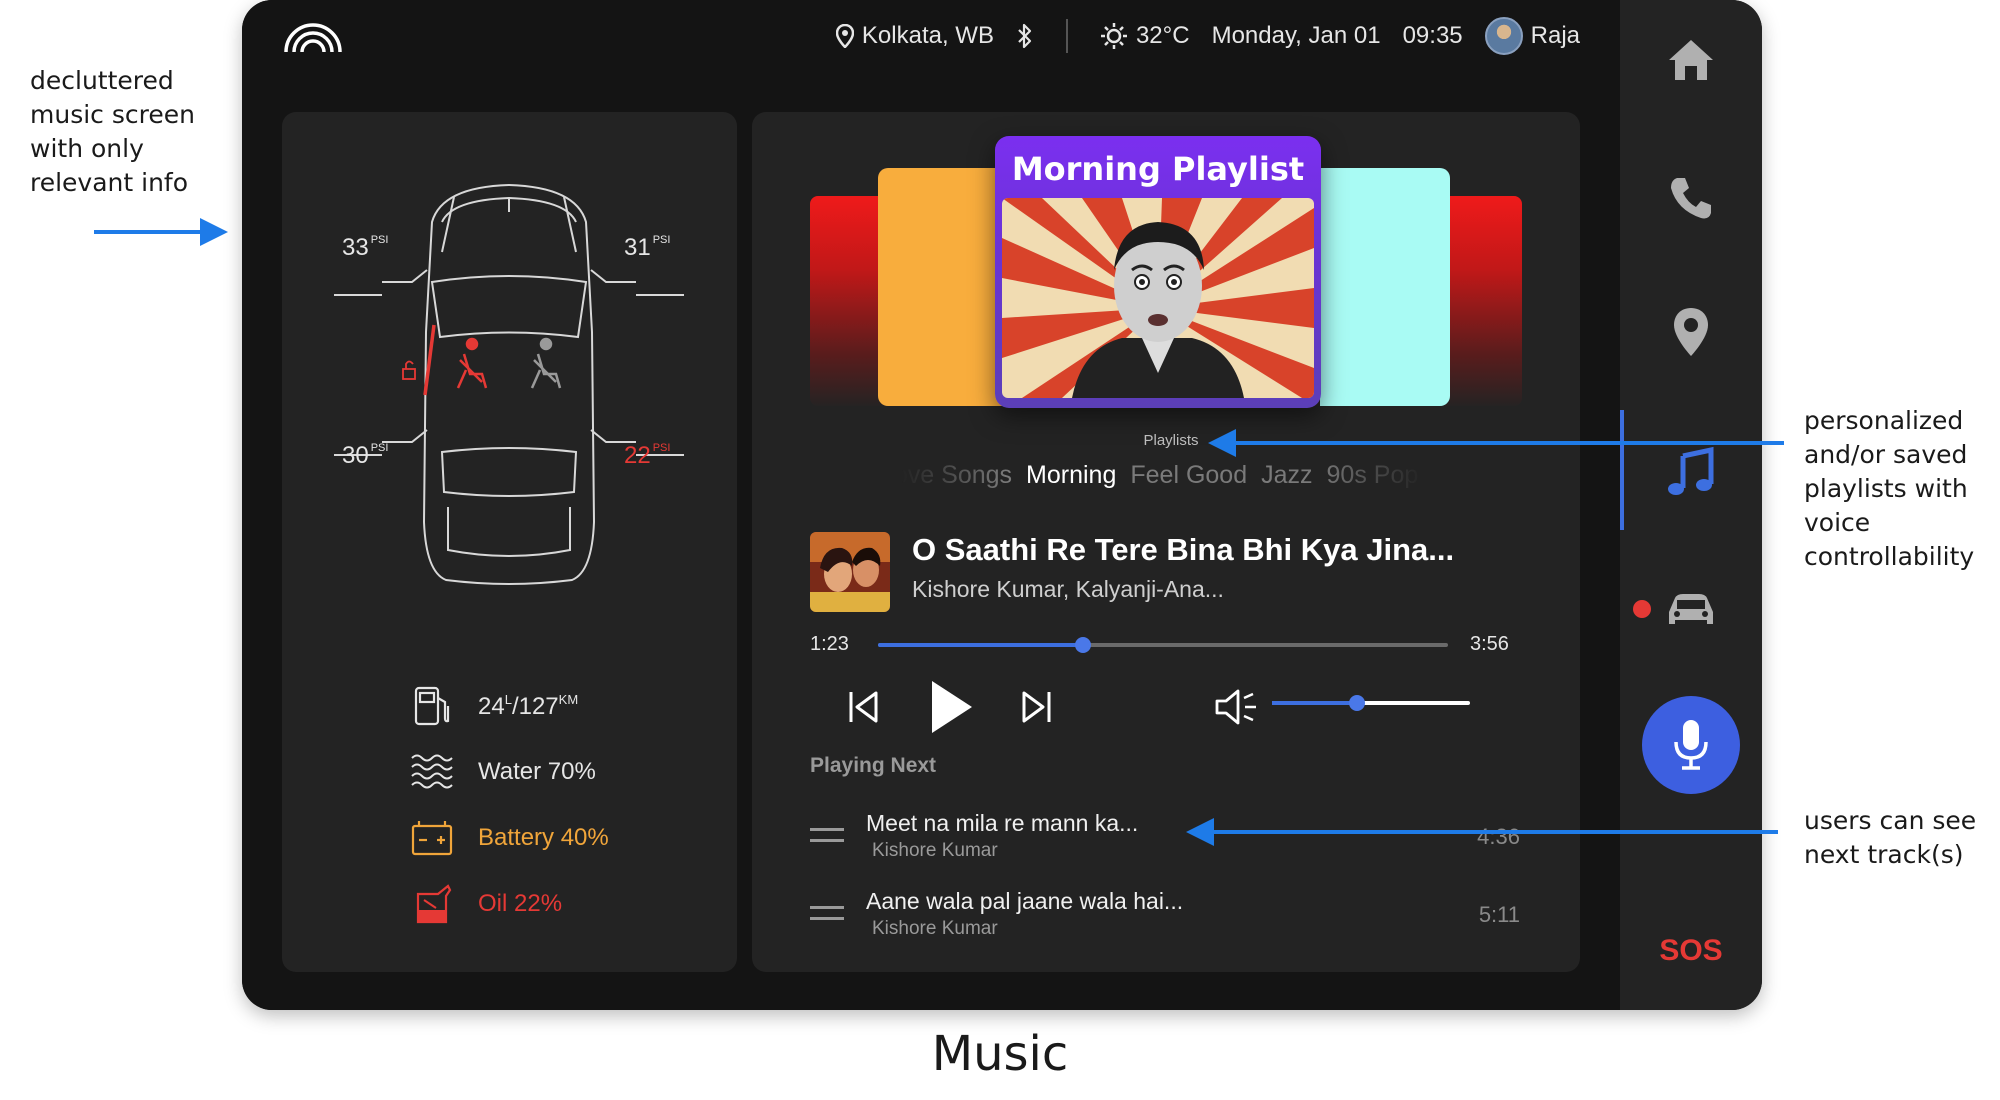 The height and width of the screenshot is (1100, 2000). I want to click on playing-next-label: Playing Next, so click(873, 765).